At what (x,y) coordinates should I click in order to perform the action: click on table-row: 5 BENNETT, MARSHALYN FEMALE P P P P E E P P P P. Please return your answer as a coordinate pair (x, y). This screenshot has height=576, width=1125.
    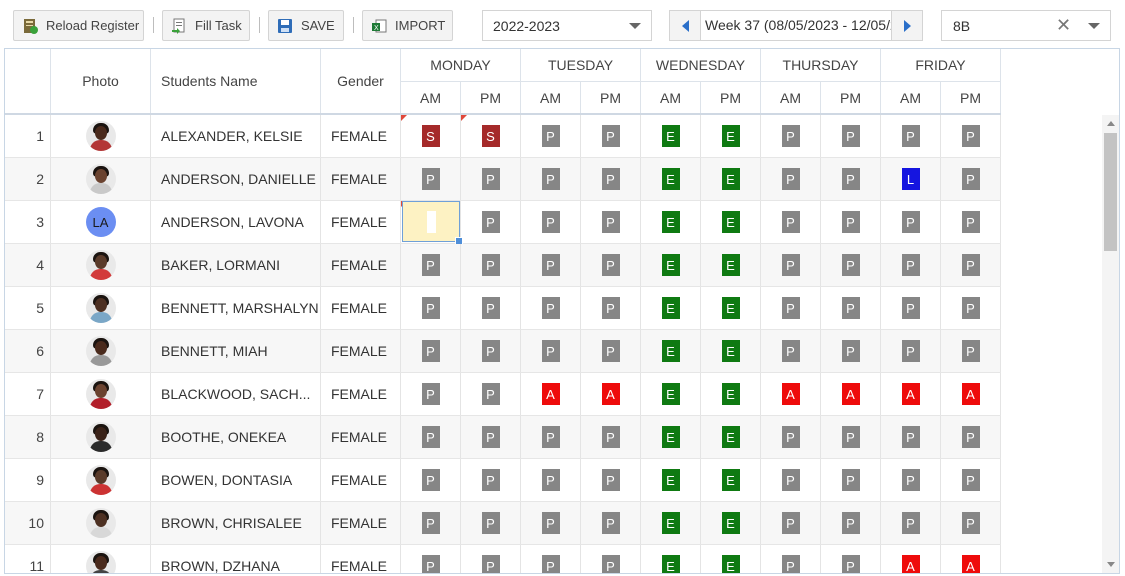
    Looking at the image, I should click on (503, 308).